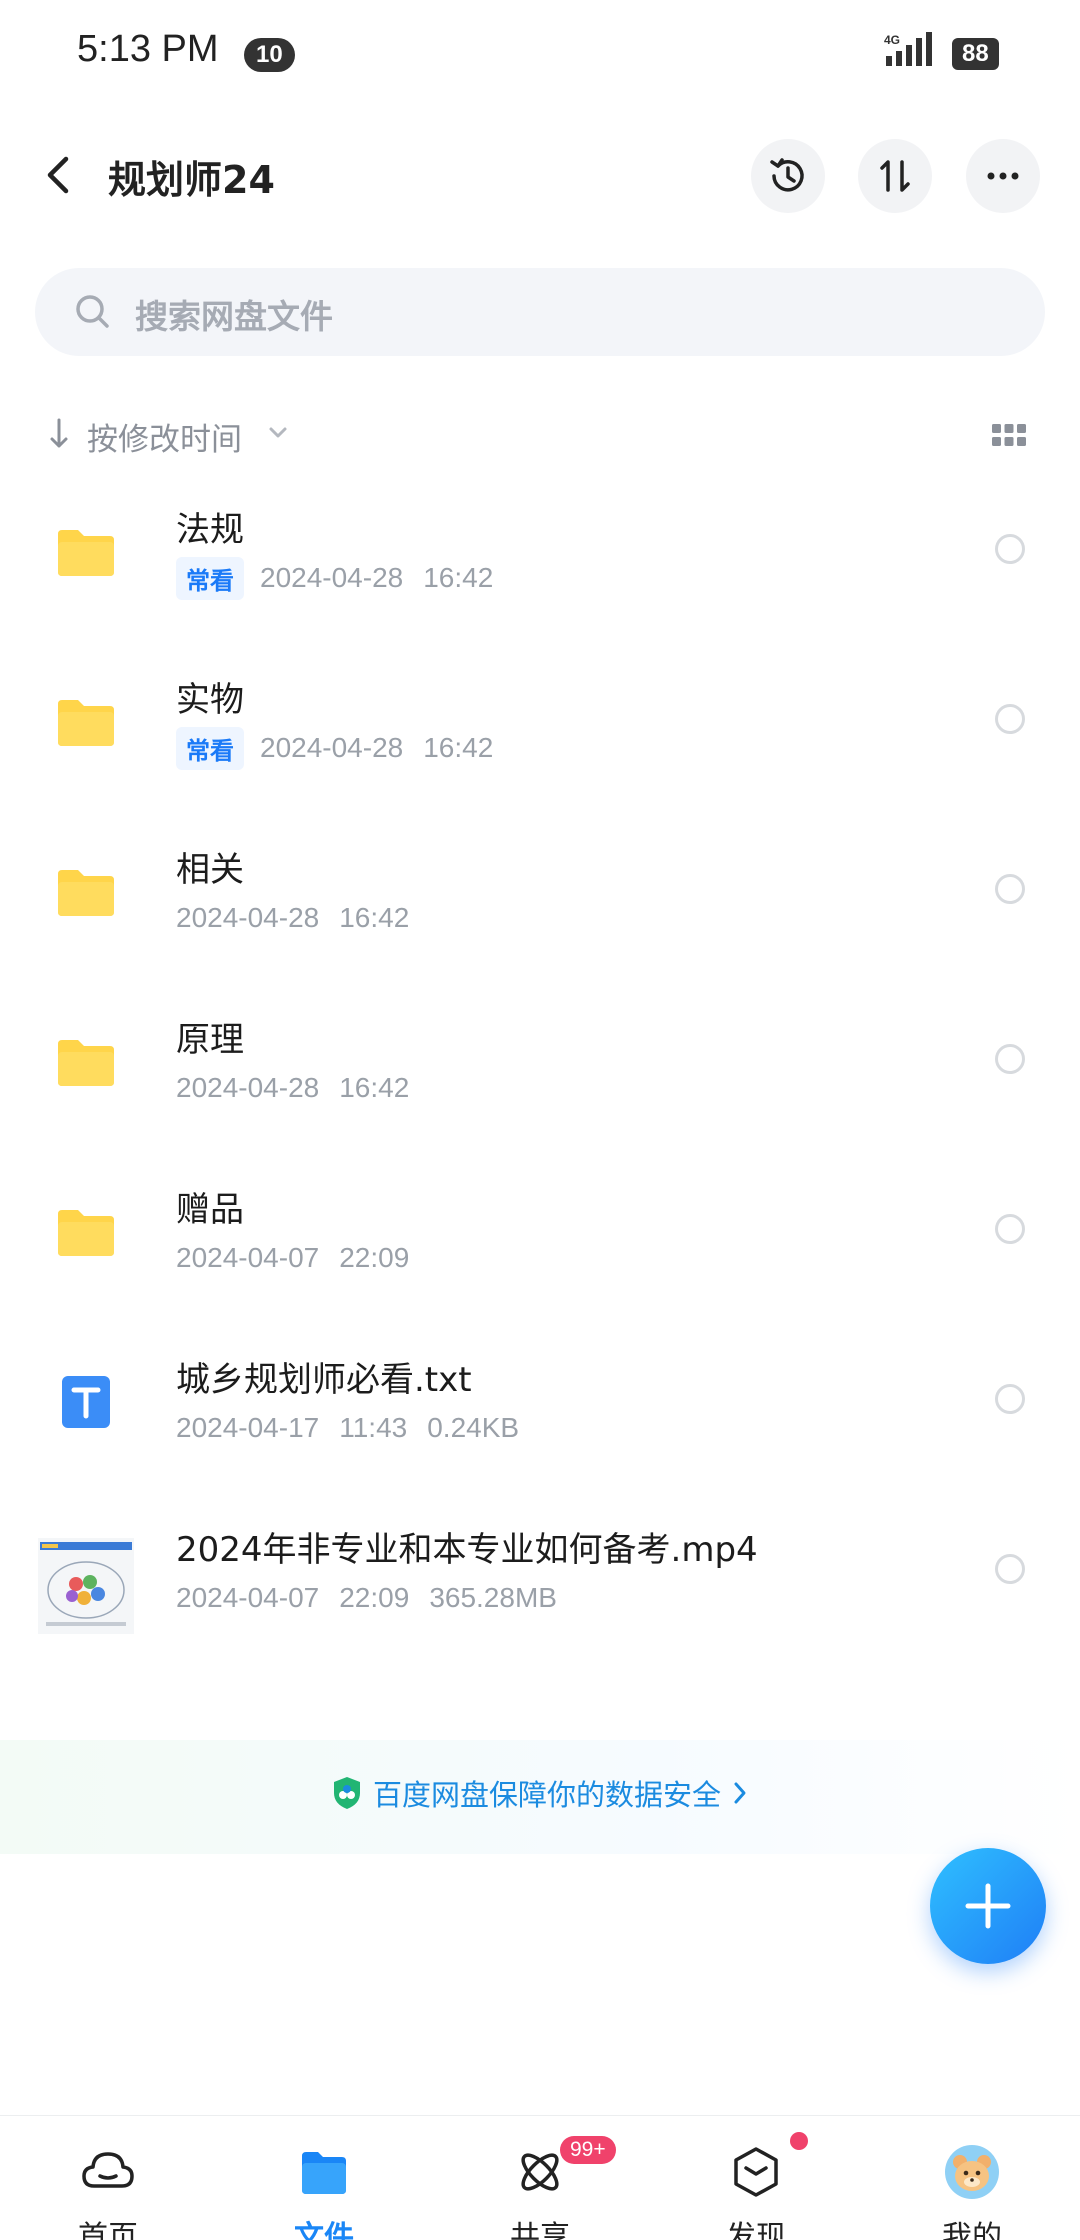  What do you see at coordinates (540, 565) in the screenshot?
I see `file-row: 法规 常看 2024-04-28 16:42` at bounding box center [540, 565].